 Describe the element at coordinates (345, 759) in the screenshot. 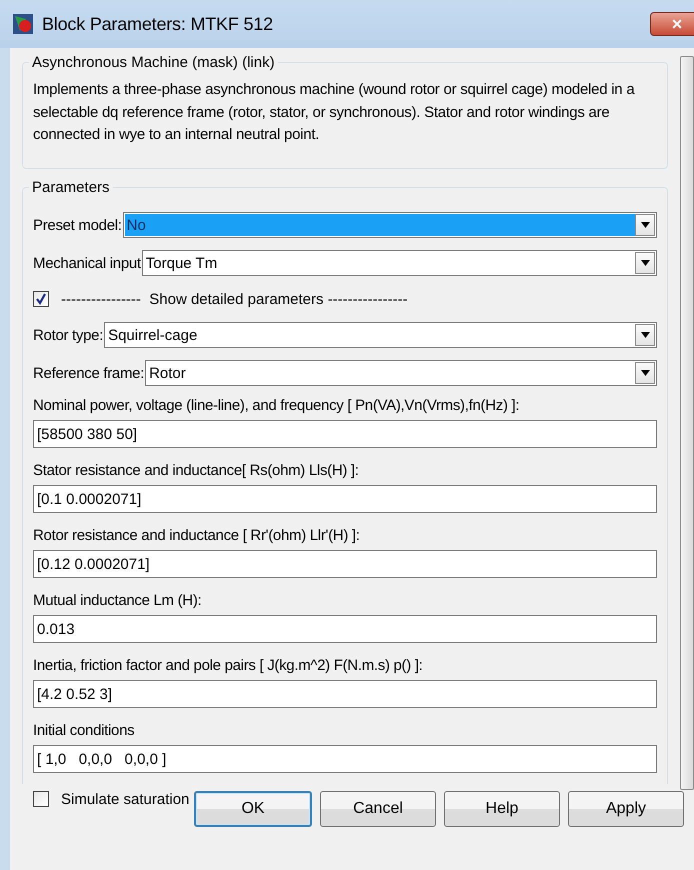

I see `input-field: [ 1,0 0,0,0 0,0,0 ]` at that location.